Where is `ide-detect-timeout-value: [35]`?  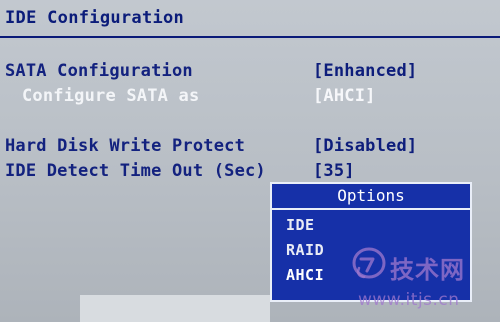 ide-detect-timeout-value: [35] is located at coordinates (334, 171).